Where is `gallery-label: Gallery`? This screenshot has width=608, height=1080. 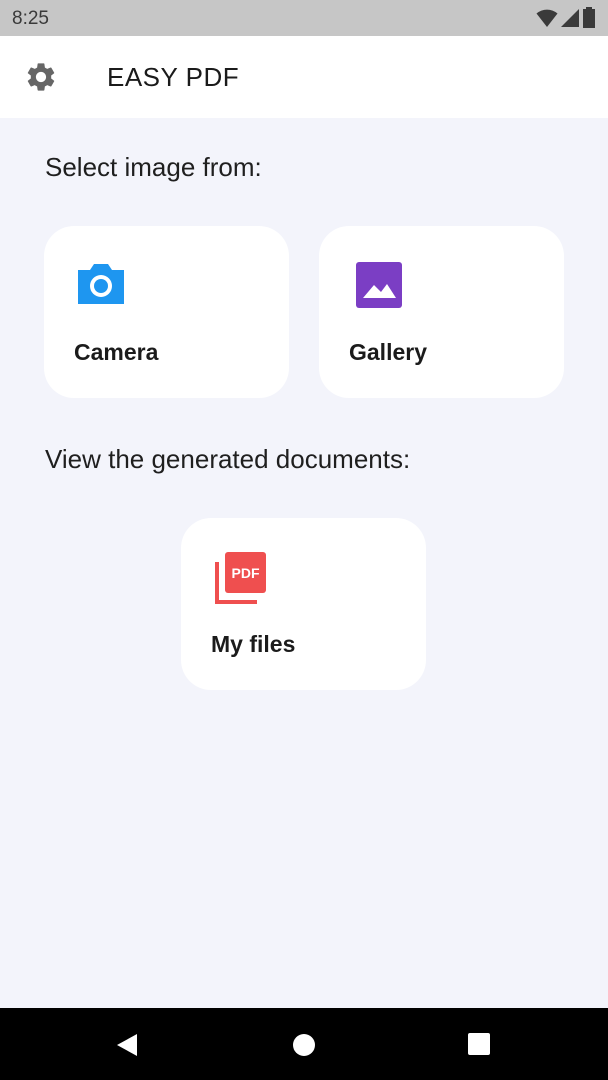 gallery-label: Gallery is located at coordinates (388, 352).